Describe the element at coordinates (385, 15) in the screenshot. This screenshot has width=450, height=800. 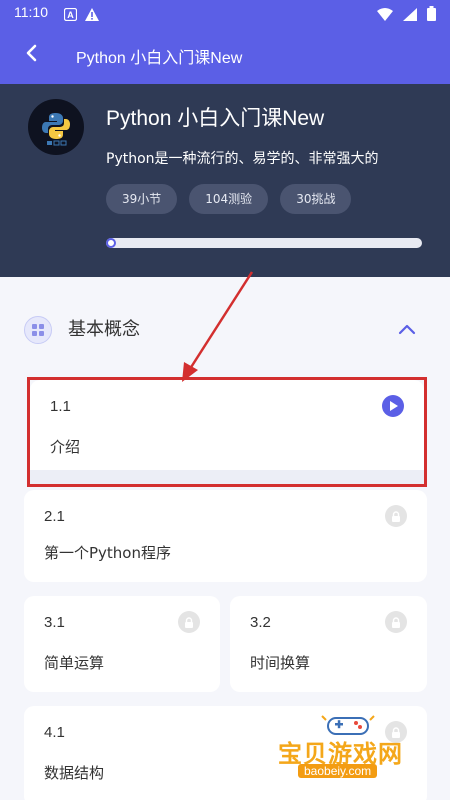
I see `wifi-icon` at that location.